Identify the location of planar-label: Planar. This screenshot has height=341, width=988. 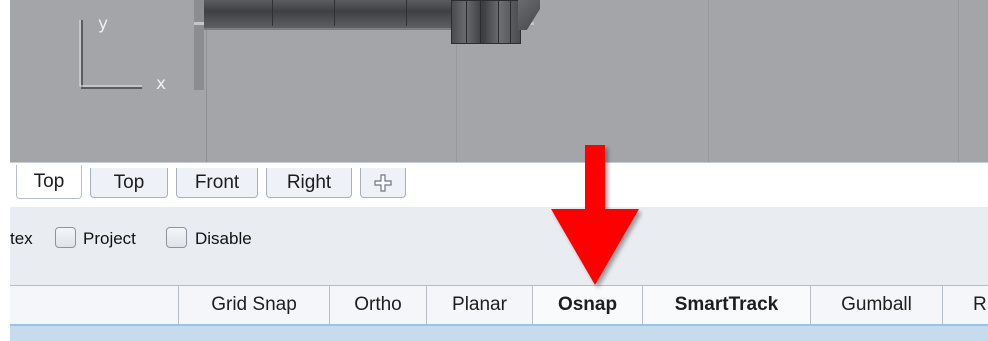
(479, 304).